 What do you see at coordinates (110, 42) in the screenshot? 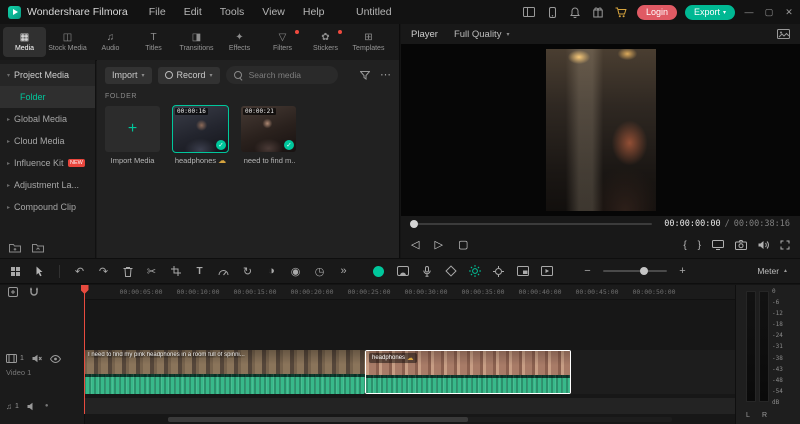
I see `tab-audio: ♫ Audio` at bounding box center [110, 42].